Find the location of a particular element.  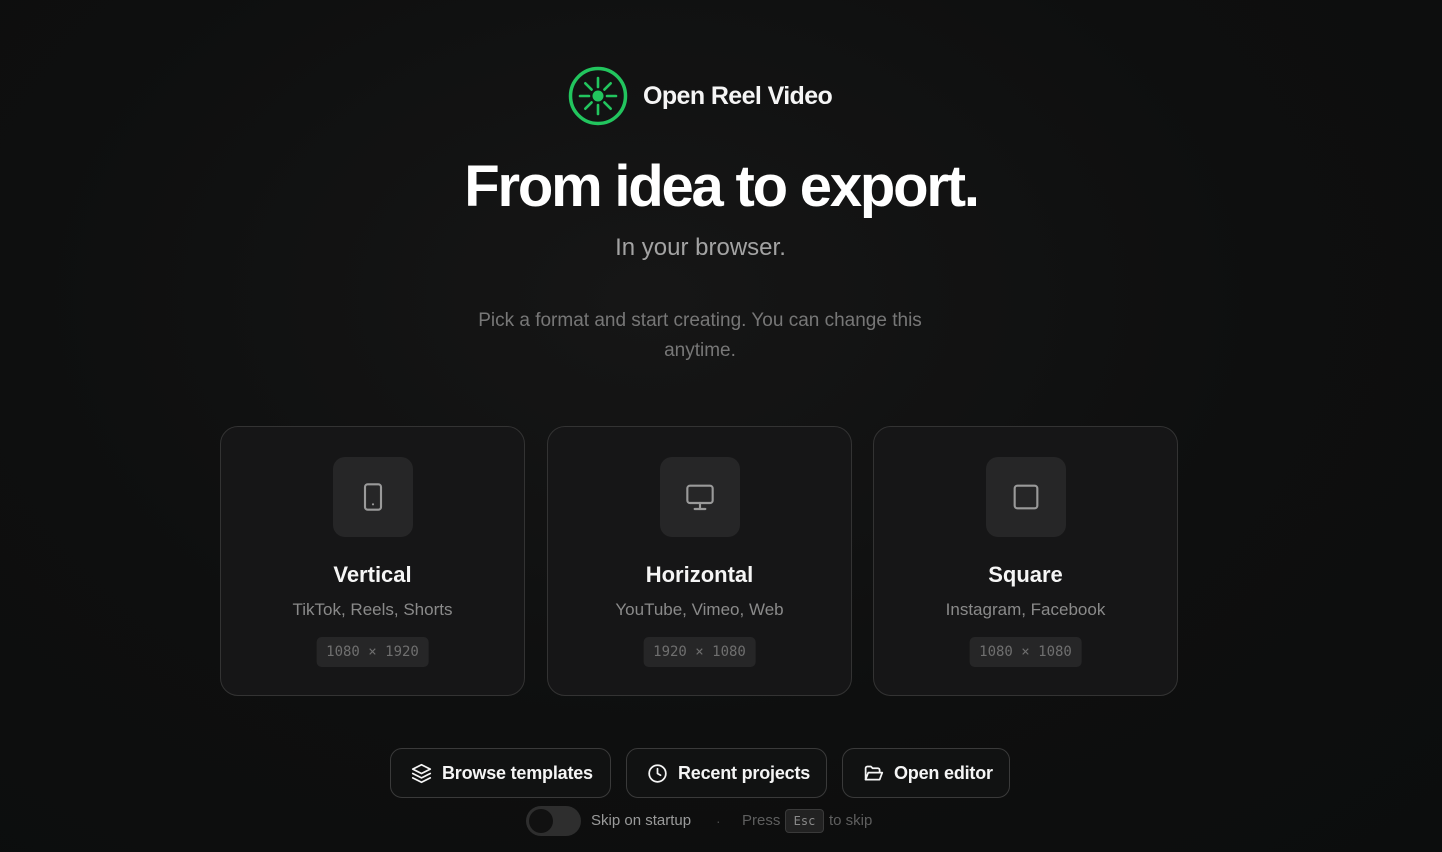

format-dimensions: 1920 × 1080 is located at coordinates (699, 652).